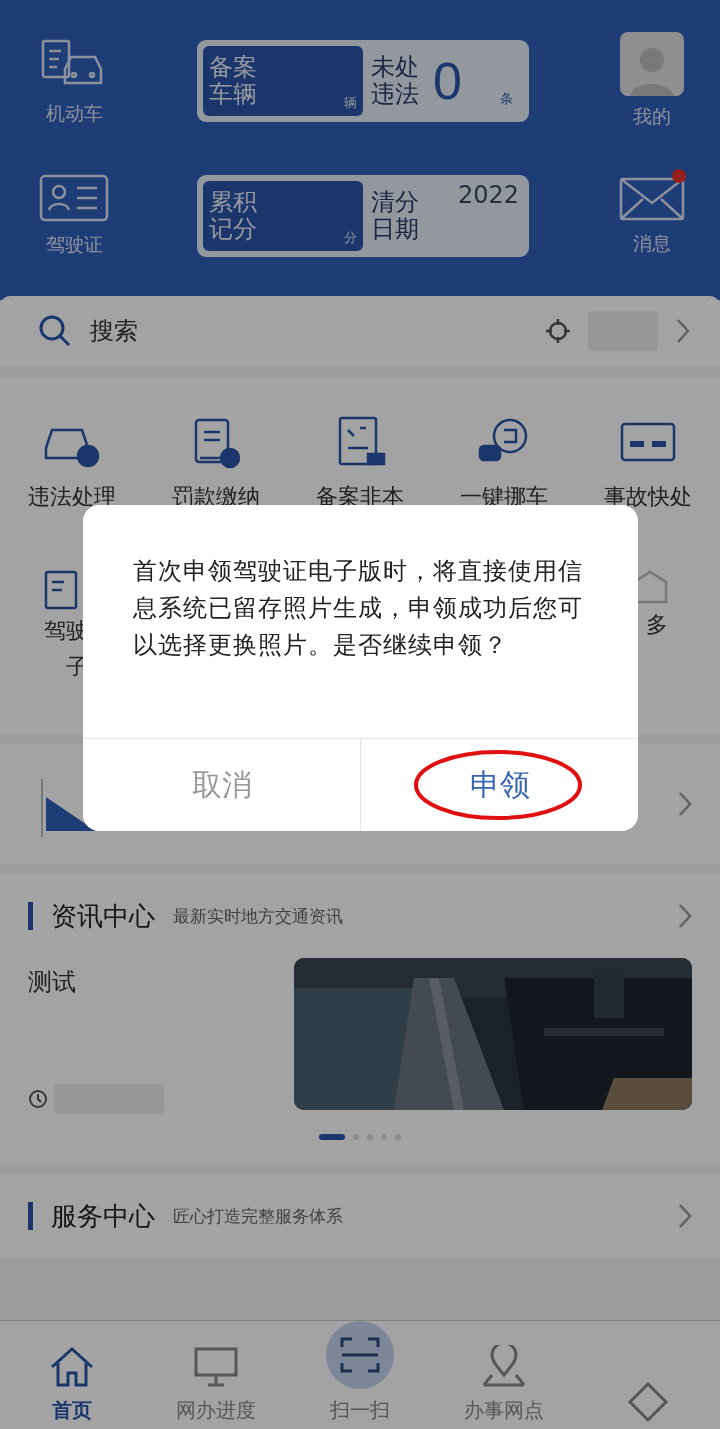 The image size is (720, 1429). I want to click on field-label: 备案 车辆, so click(233, 81).